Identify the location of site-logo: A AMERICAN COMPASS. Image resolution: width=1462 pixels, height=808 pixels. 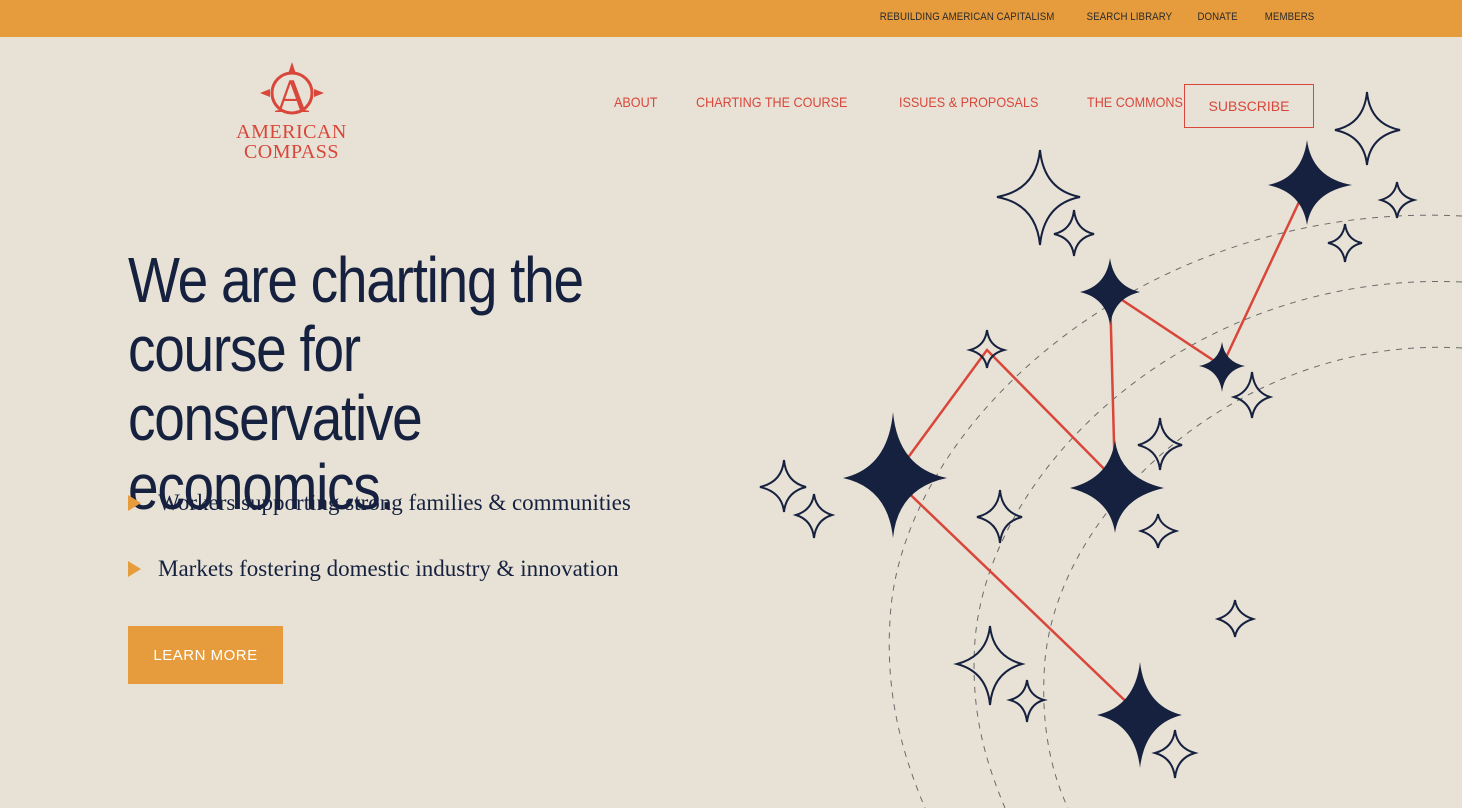
(291, 117).